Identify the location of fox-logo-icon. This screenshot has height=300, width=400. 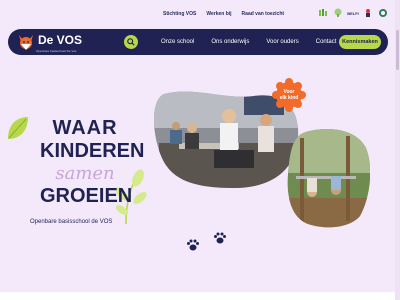
(26, 42).